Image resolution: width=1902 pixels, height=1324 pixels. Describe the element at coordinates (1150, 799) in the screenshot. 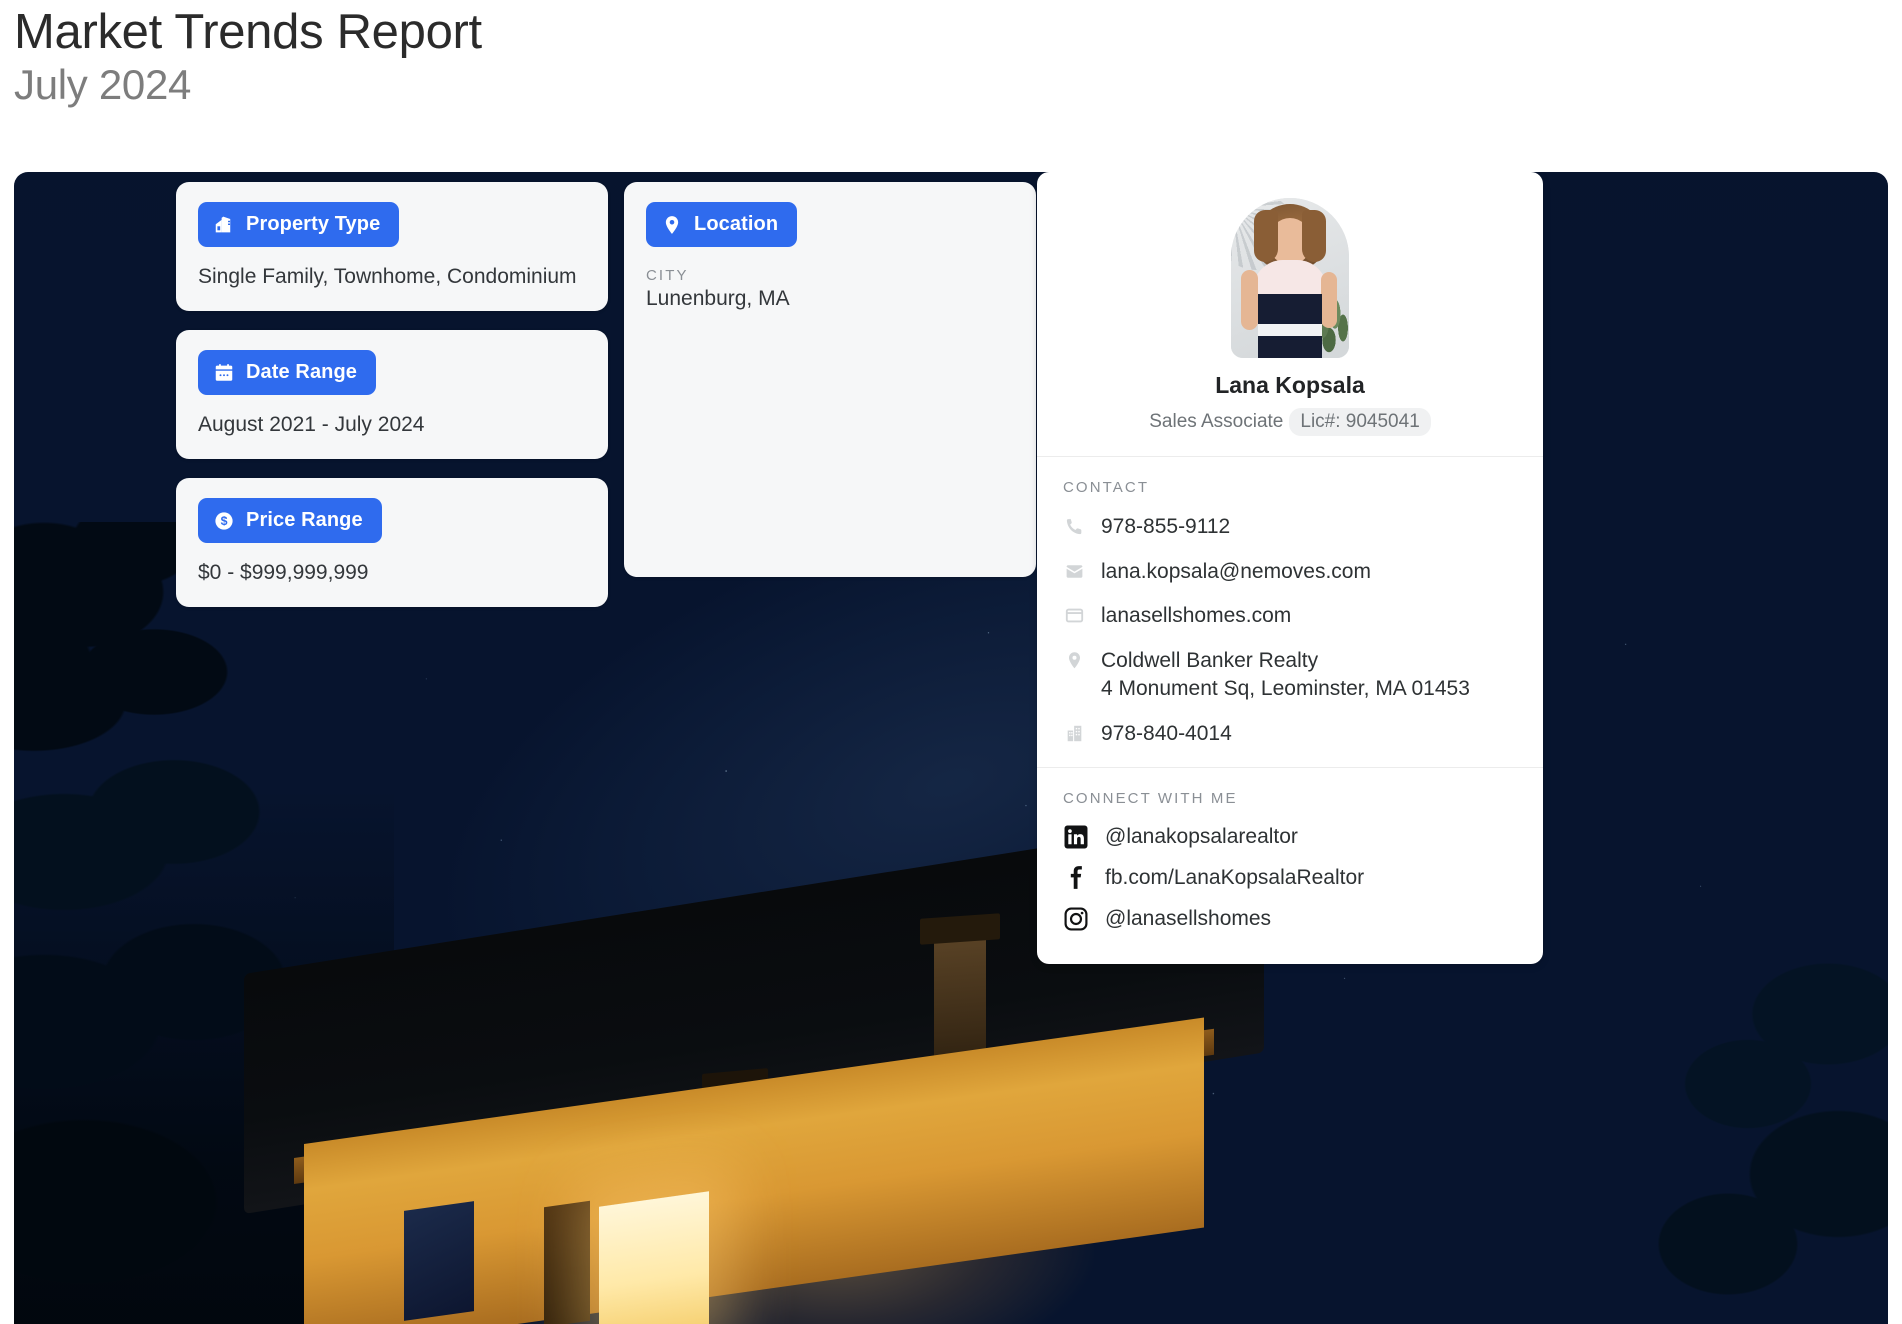

I see `connect-heading: CONNECT WITH ME` at that location.